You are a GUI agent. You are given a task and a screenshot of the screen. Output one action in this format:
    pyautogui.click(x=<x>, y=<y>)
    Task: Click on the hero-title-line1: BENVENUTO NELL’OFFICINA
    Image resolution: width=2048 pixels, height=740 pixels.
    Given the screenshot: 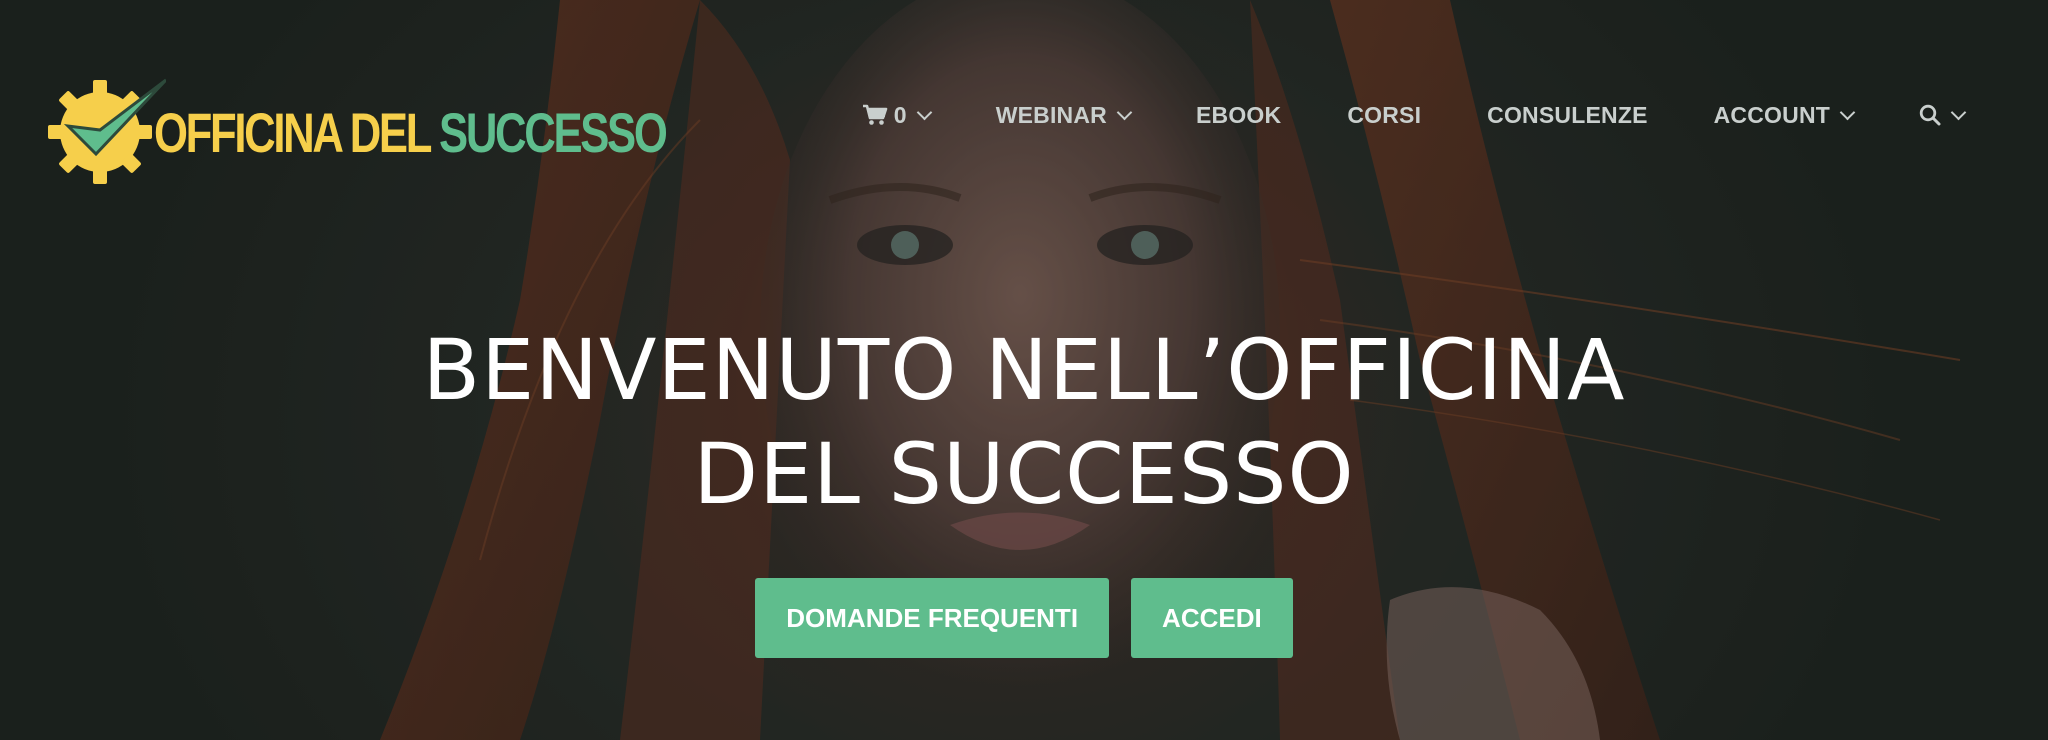 What is the action you would take?
    pyautogui.click(x=1024, y=370)
    